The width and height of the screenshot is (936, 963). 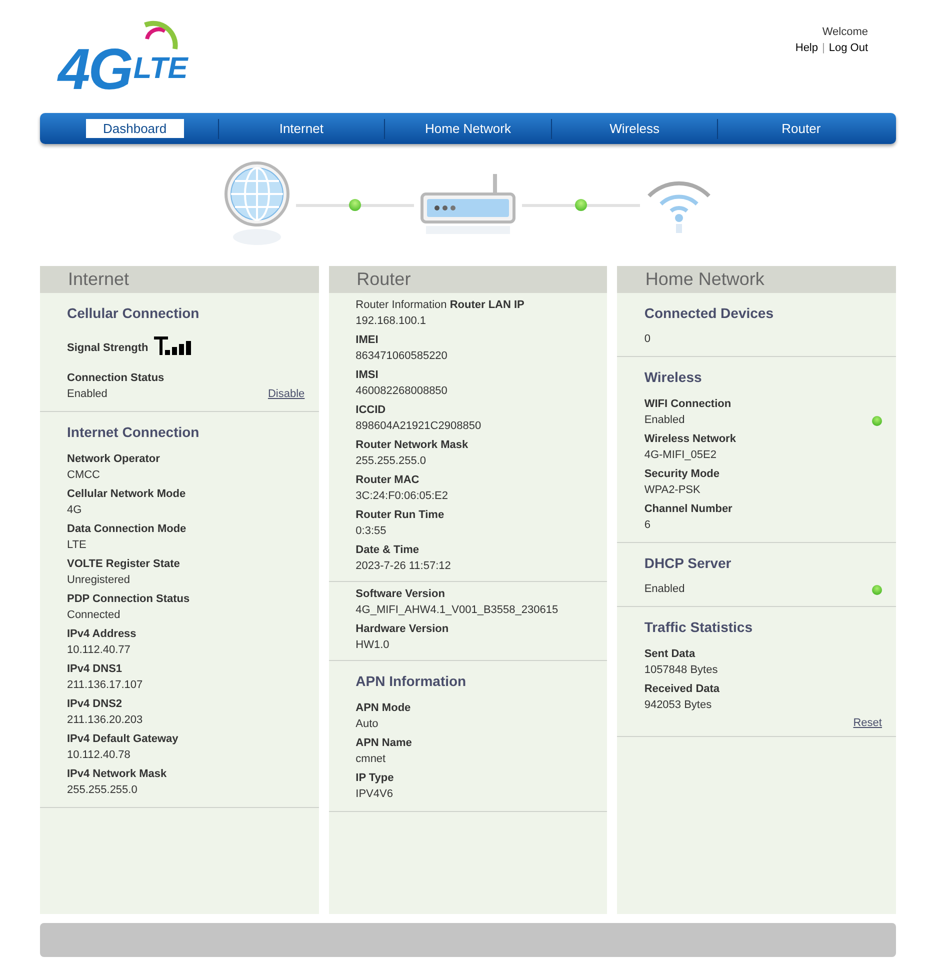 I want to click on panel-title: Router, so click(x=383, y=279).